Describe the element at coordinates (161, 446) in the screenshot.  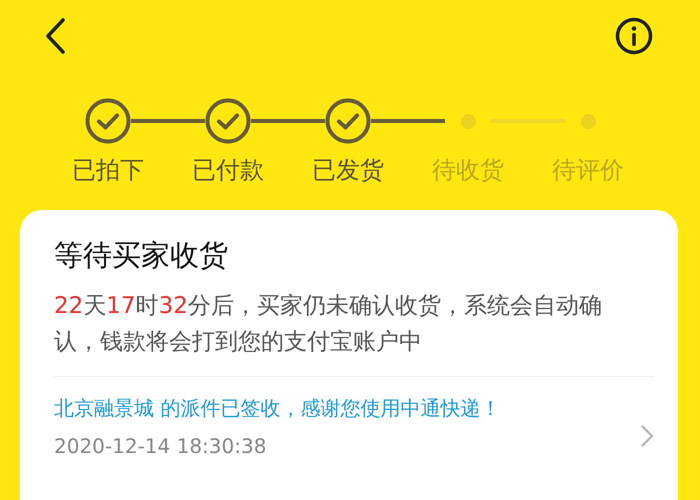
I see `logistics-time: 2020-12-14 18:30:38` at that location.